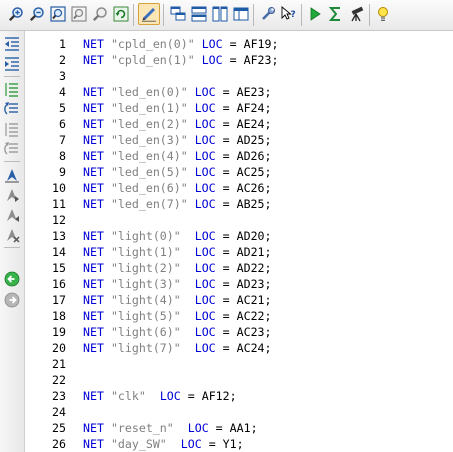 This screenshot has height=452, width=453. Describe the element at coordinates (357, 14) in the screenshot. I see `probe-button` at that location.